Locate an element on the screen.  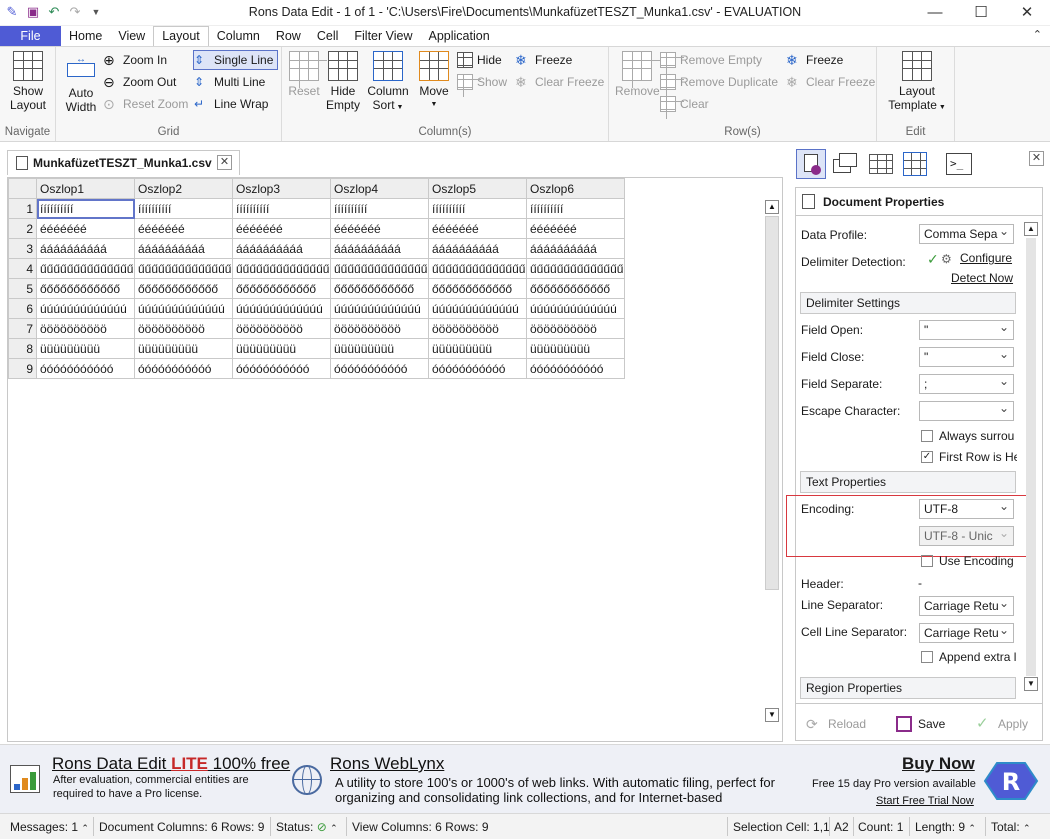
delimiter-settings-section: Delimiter Settings is located at coordinates (908, 303).